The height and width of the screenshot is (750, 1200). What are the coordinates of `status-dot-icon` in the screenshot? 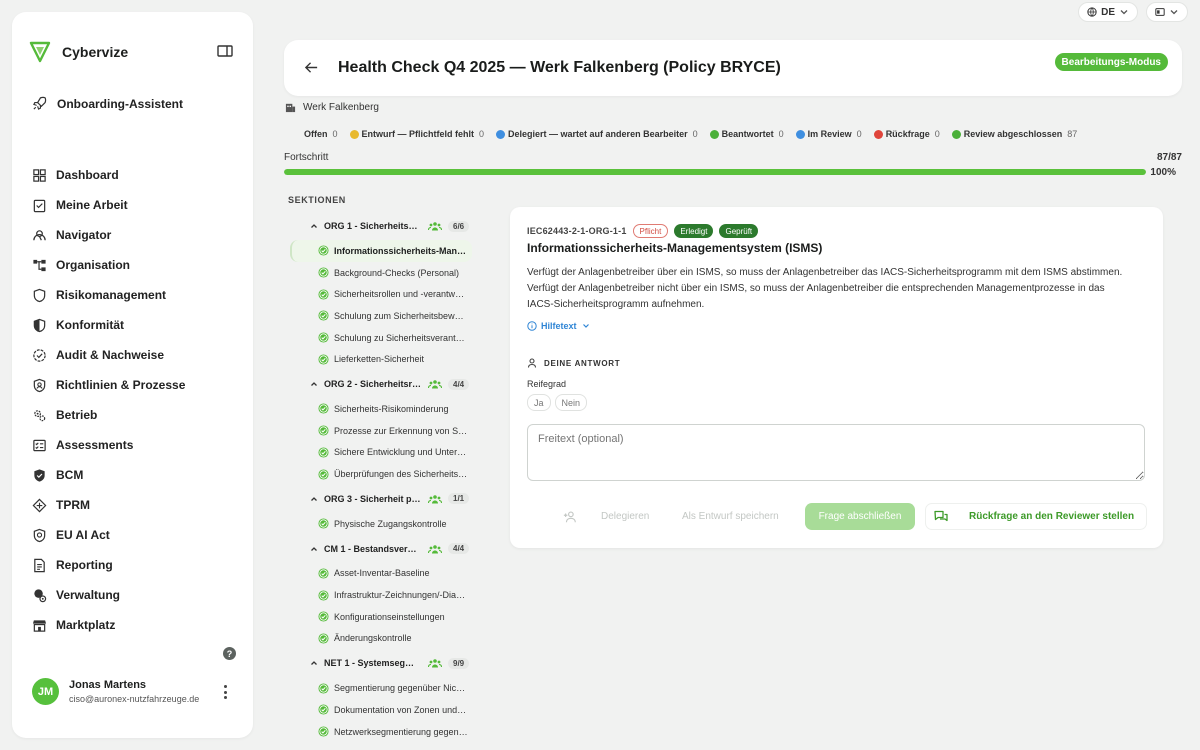 It's located at (714, 134).